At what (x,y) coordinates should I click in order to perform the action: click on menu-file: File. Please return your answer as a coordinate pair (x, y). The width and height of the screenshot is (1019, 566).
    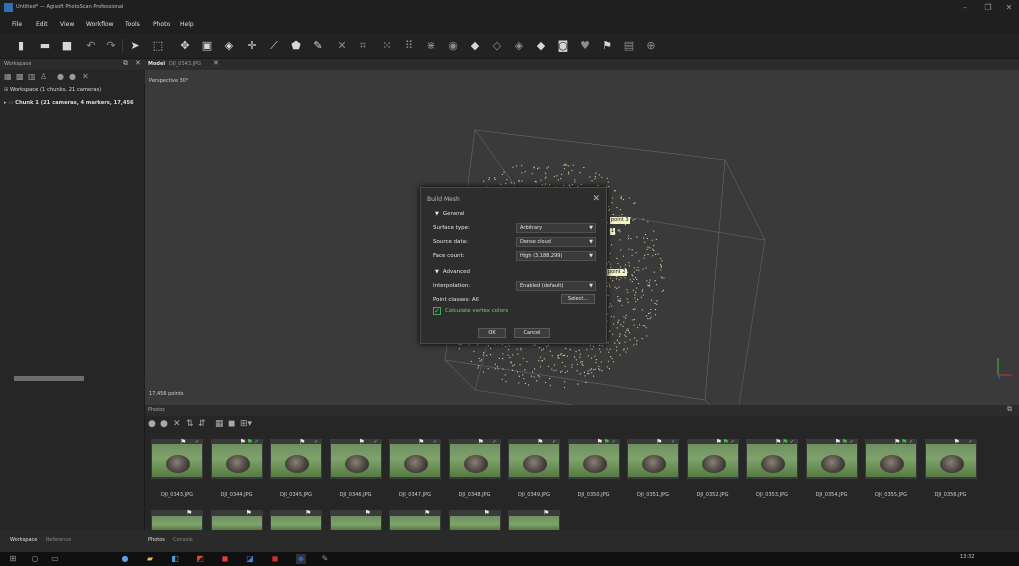
    Looking at the image, I should click on (17, 24).